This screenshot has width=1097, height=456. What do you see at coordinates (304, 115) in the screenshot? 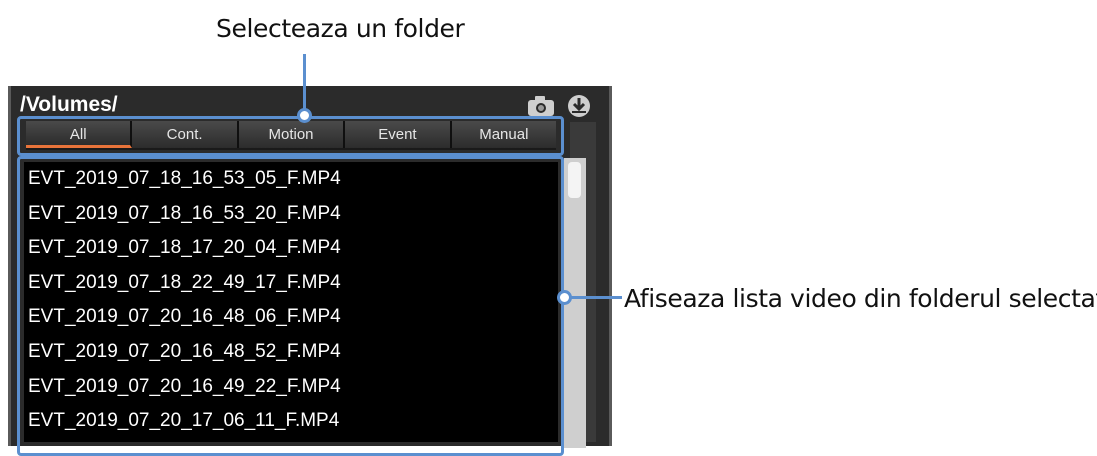
I see `leader-dot-top` at bounding box center [304, 115].